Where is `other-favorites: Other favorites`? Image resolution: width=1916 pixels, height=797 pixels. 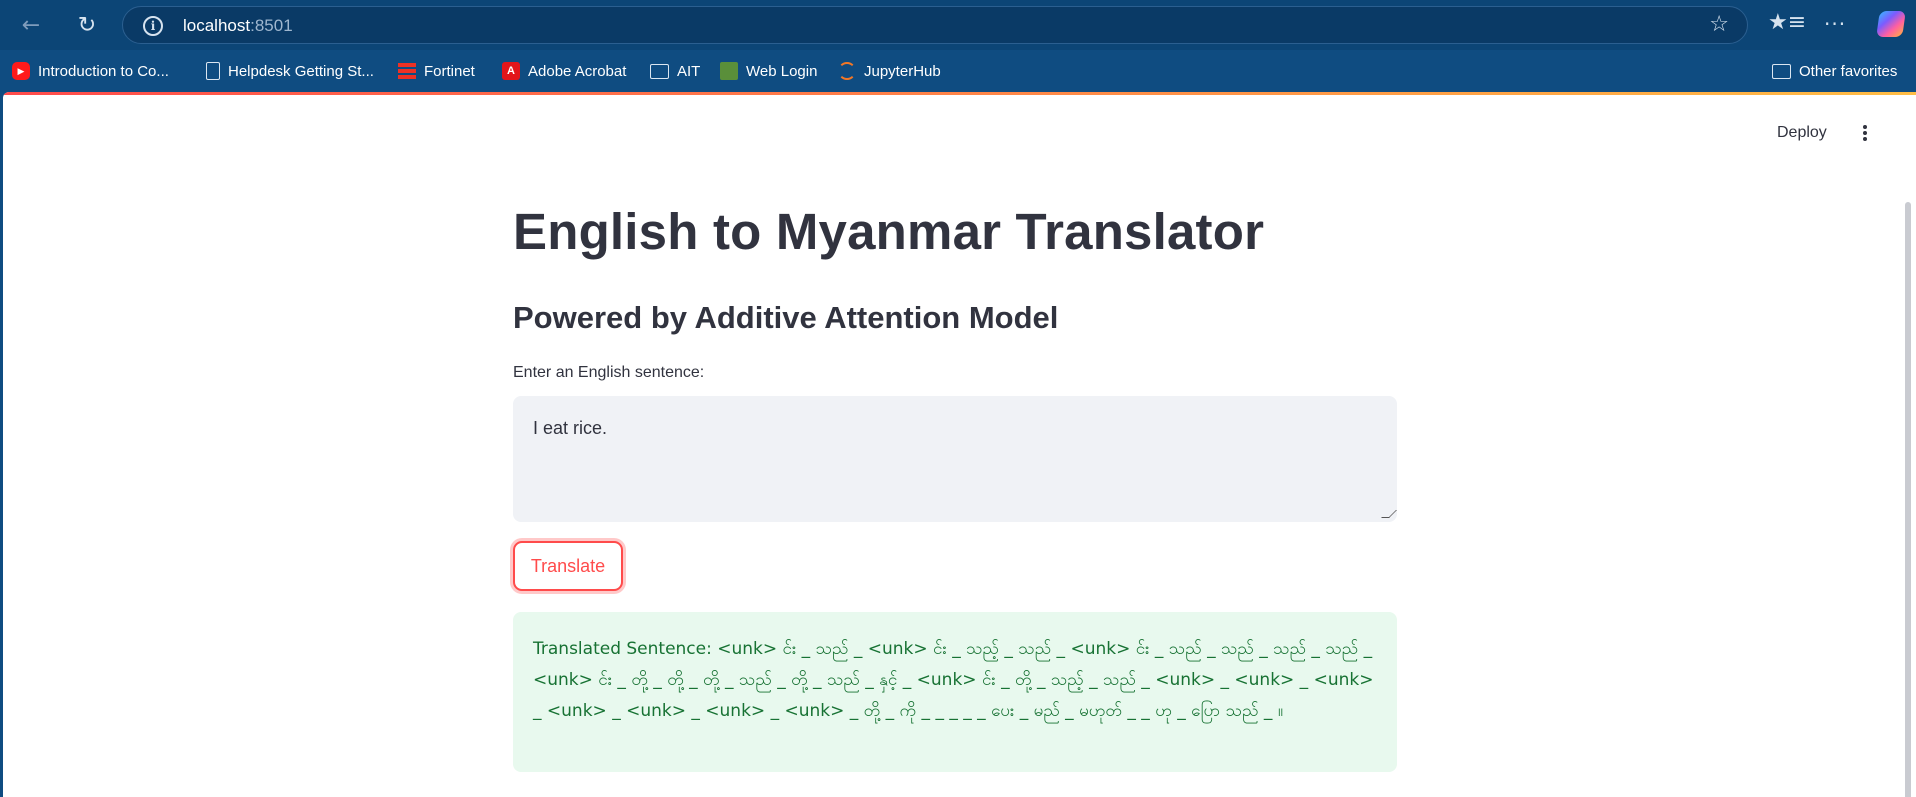 other-favorites: Other favorites is located at coordinates (1834, 71).